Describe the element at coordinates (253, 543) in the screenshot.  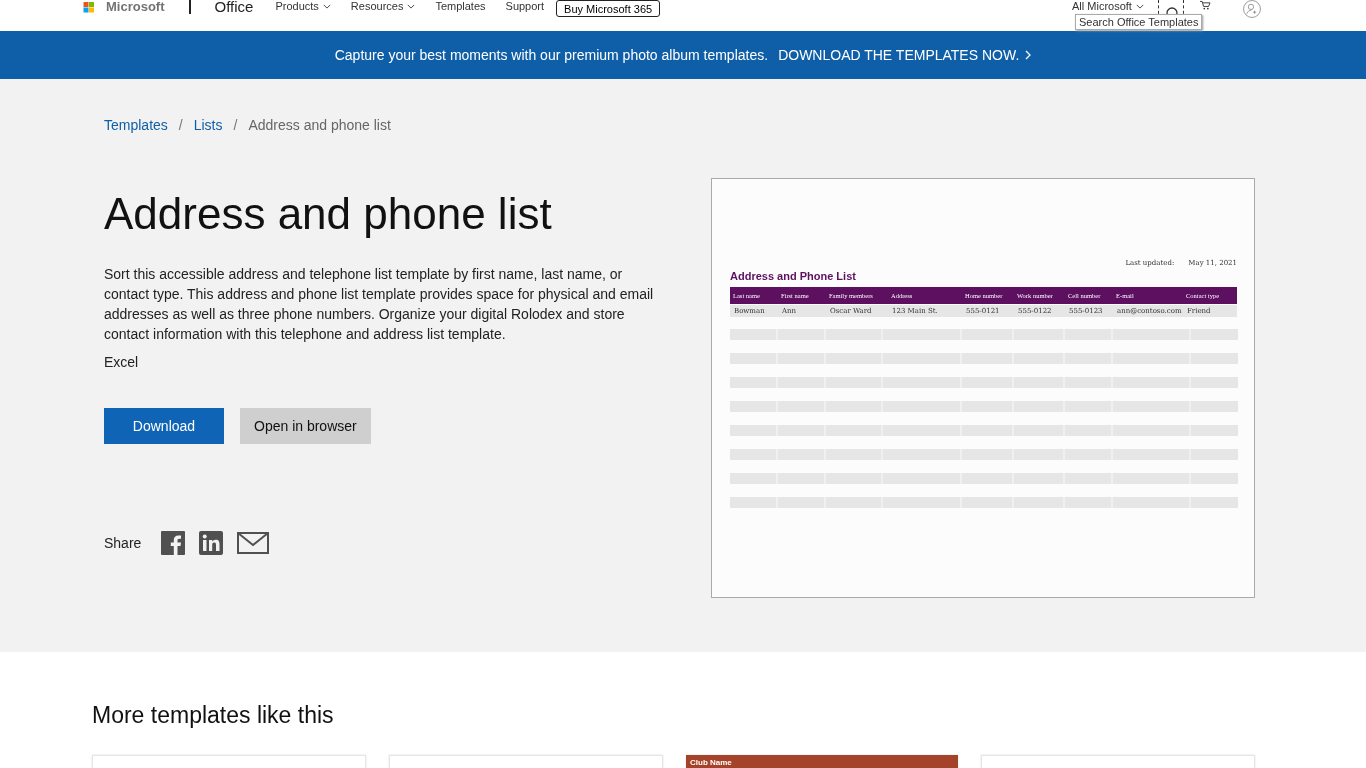
I see `email-icon` at that location.